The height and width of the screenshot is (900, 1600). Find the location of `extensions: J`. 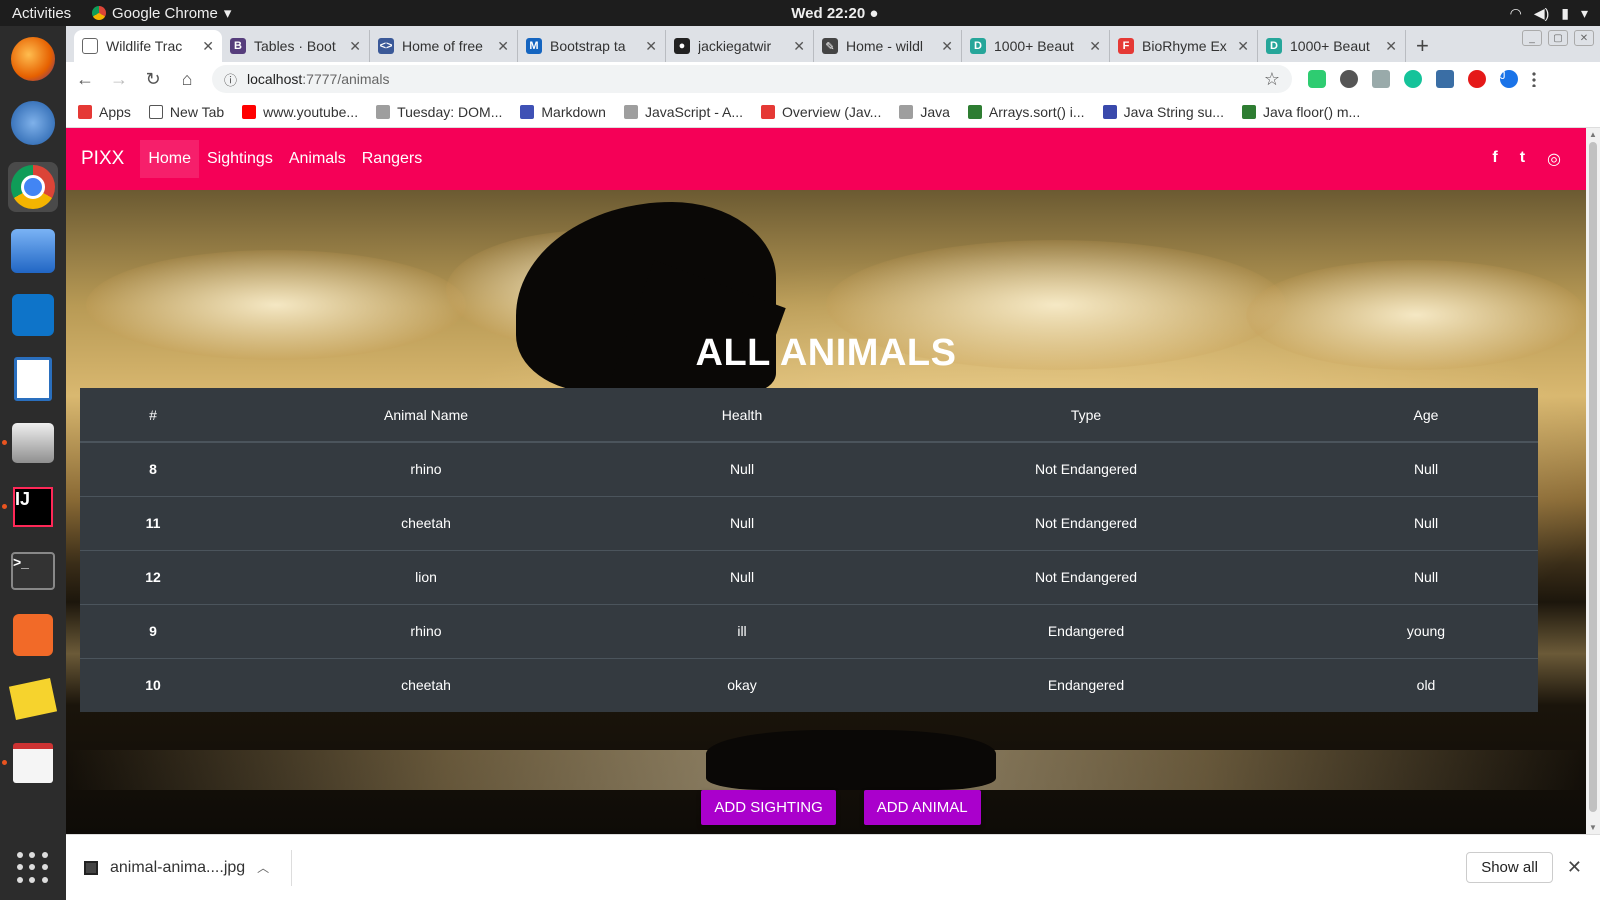

extensions: J is located at coordinates (1422, 79).